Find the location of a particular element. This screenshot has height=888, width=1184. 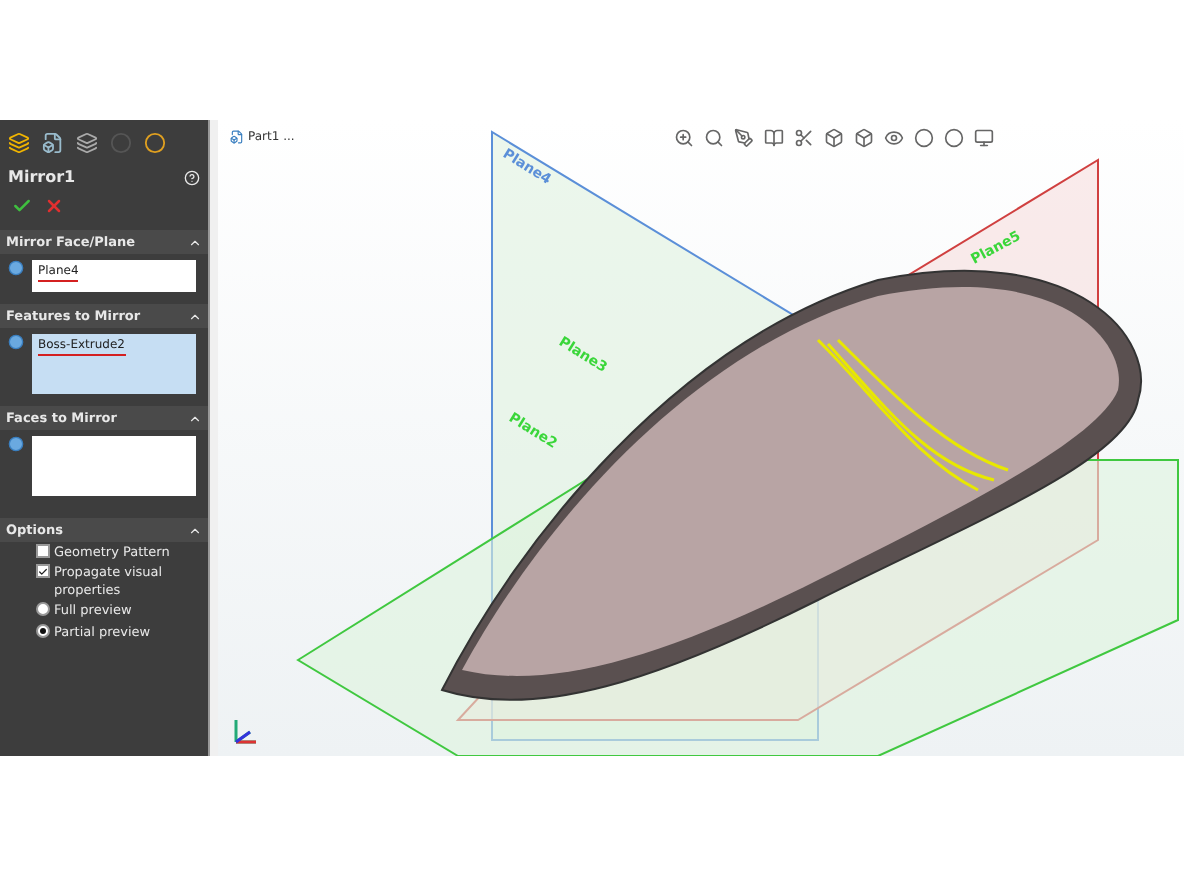

appearance-icon is located at coordinates (155, 143).